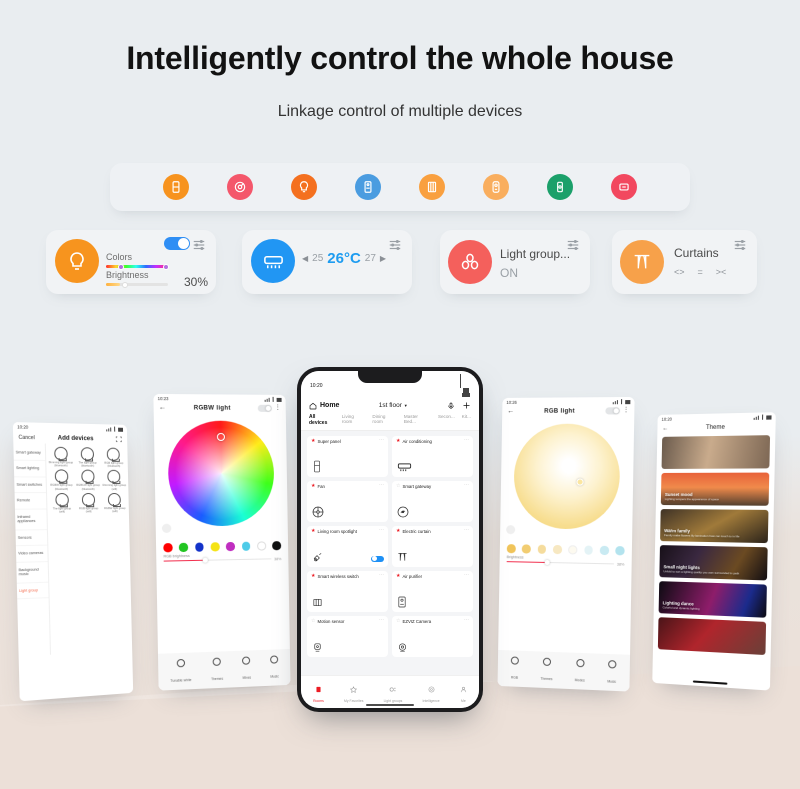 The image size is (800, 789). I want to click on remote-control-icon, so click(624, 187).